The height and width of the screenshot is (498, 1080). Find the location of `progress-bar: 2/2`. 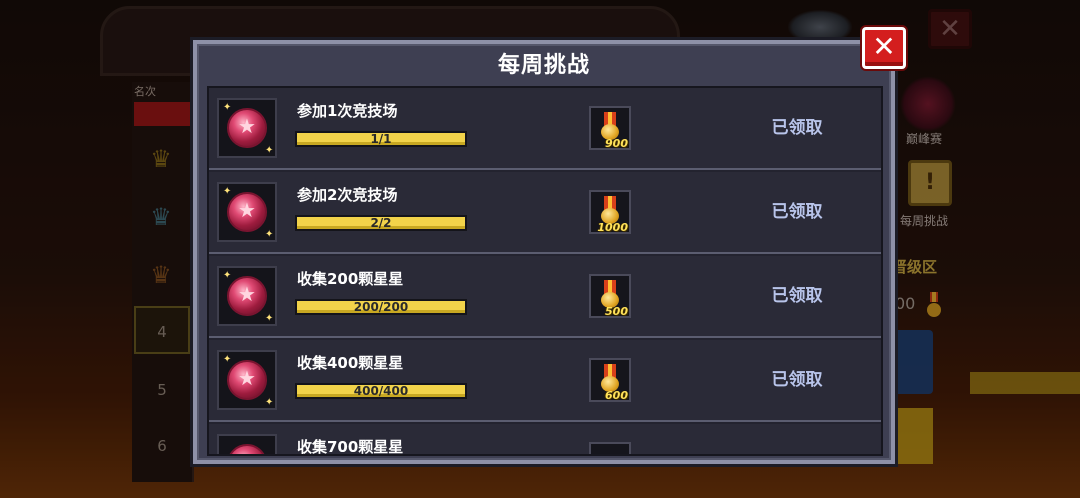

progress-bar: 2/2 is located at coordinates (381, 223).